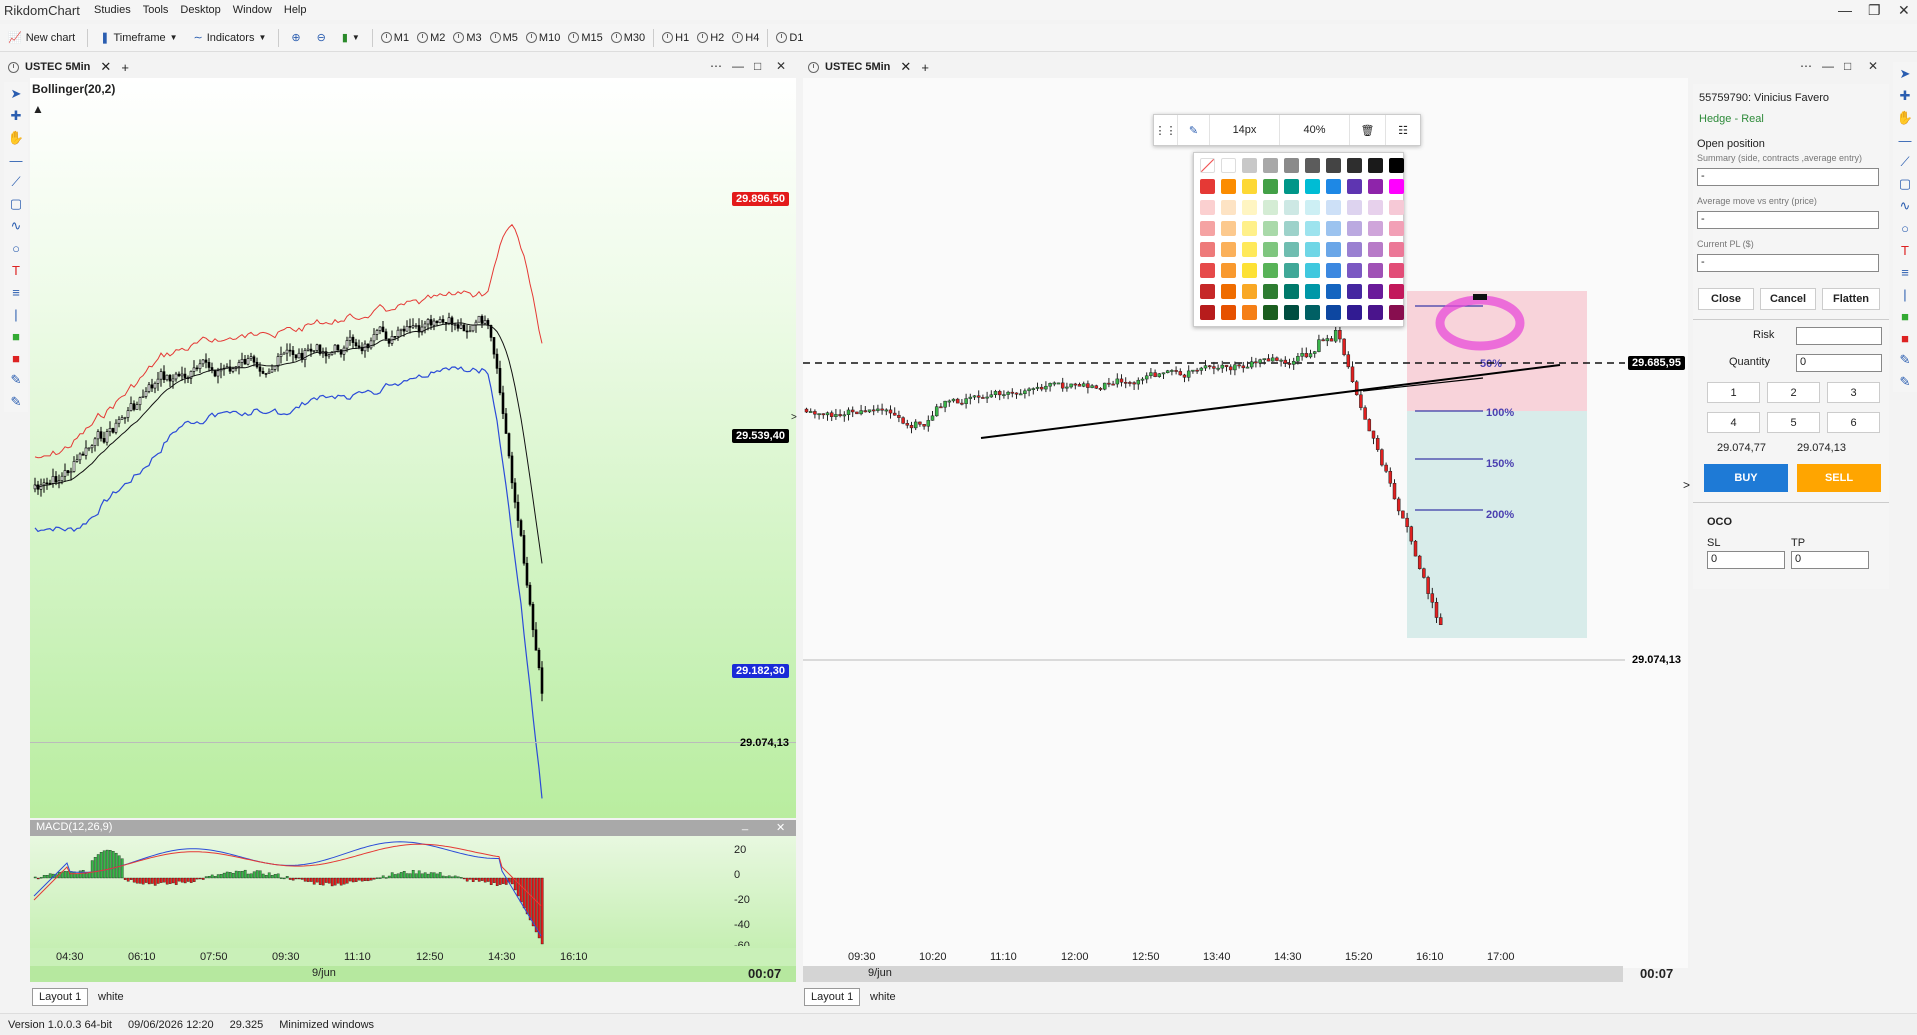 Image resolution: width=1917 pixels, height=1035 pixels. I want to click on collapse-triangle-icon: ▲, so click(38, 109).